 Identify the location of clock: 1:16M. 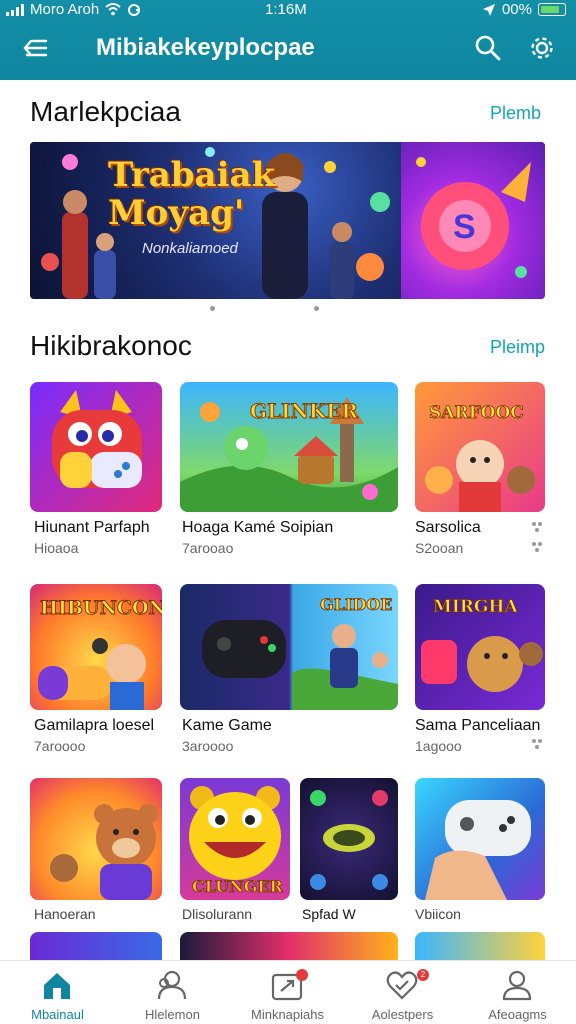
(286, 9).